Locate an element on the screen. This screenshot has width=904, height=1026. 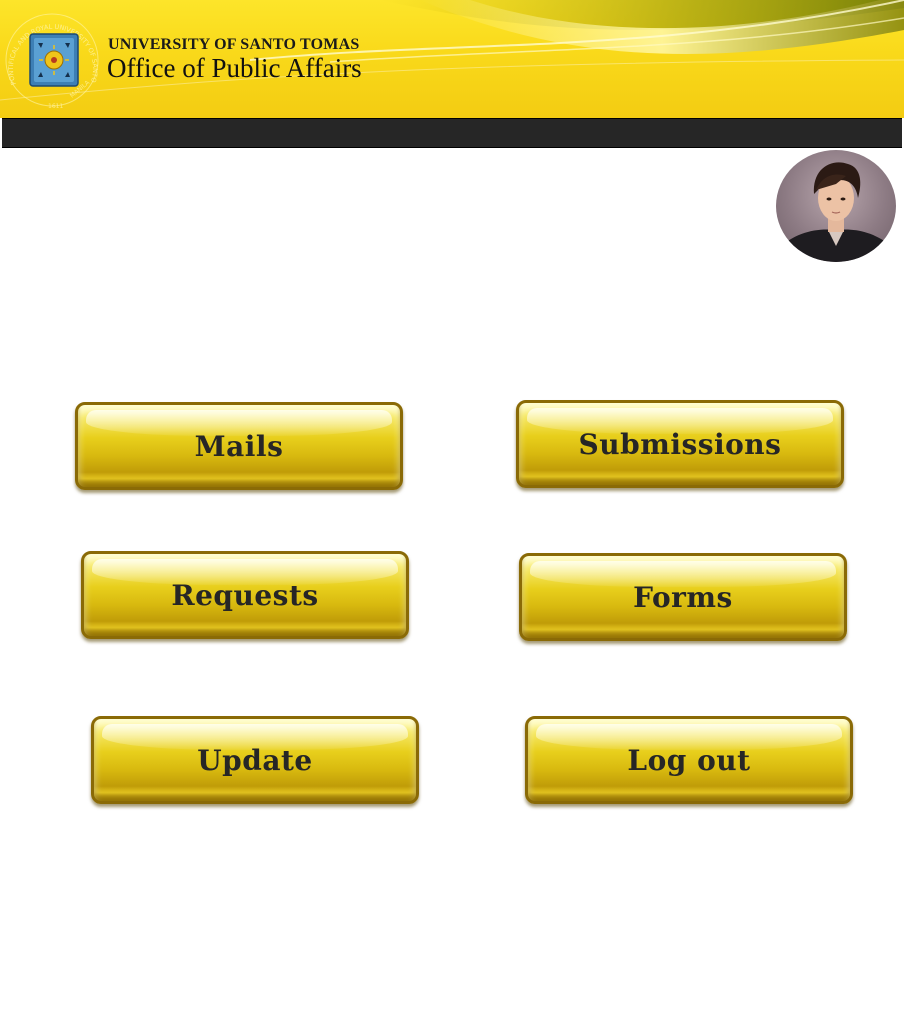
logout-button: Log out is located at coordinates (689, 760).